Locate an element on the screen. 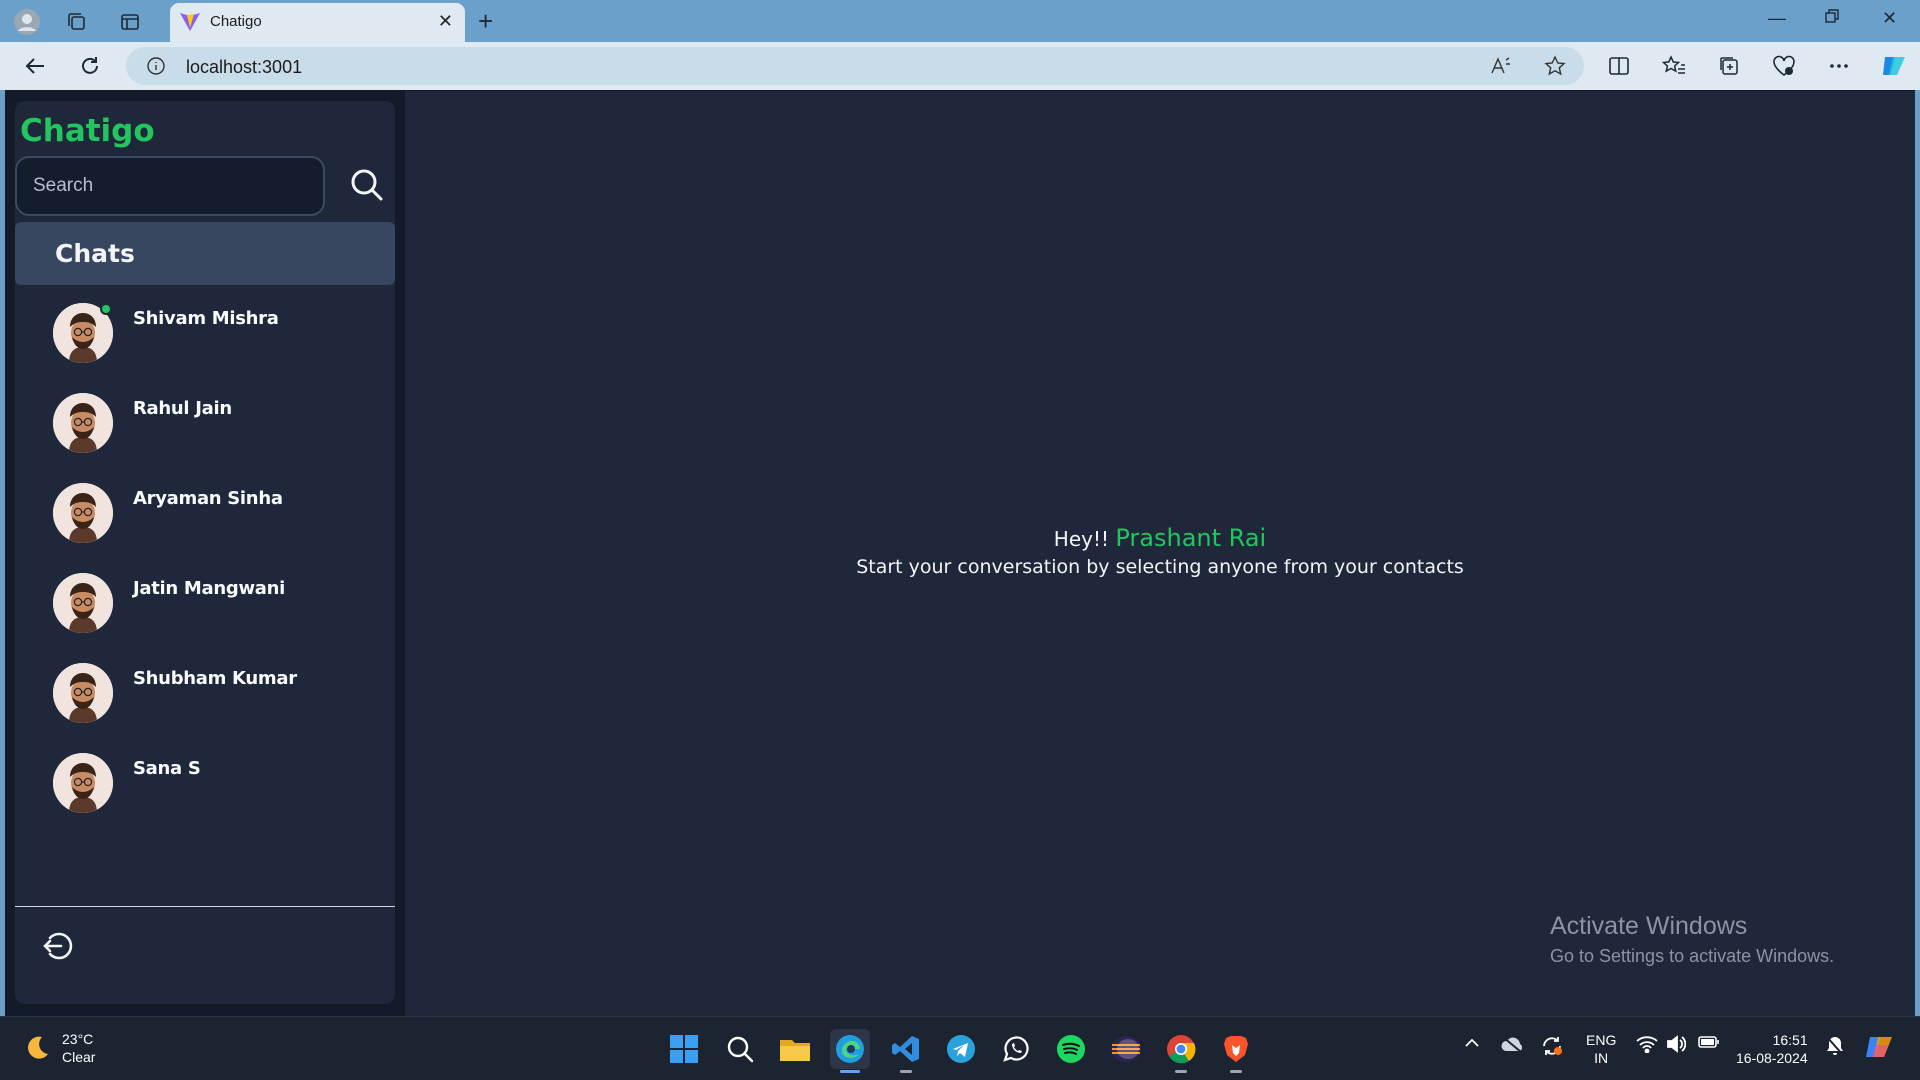 This screenshot has height=1080, width=1920. watermark-title: Activate Windows is located at coordinates (1649, 926).